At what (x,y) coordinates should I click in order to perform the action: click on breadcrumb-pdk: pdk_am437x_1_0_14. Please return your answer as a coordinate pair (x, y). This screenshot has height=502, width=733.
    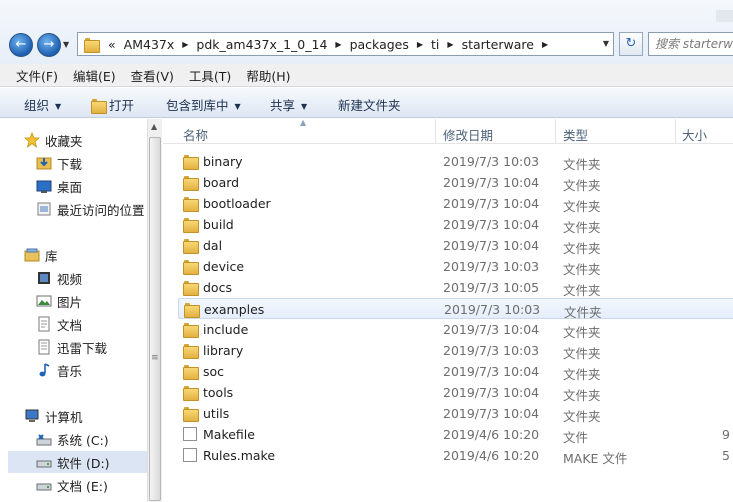
    Looking at the image, I should click on (261, 44).